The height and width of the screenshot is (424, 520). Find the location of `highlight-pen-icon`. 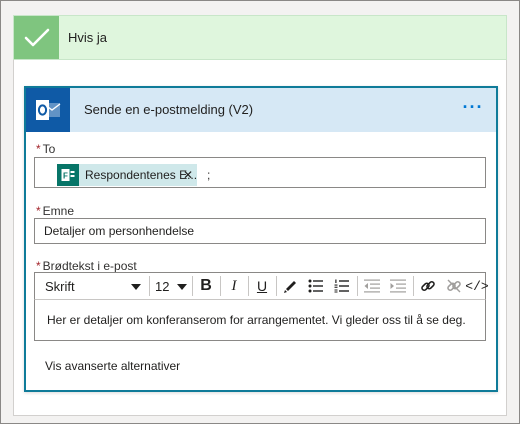

highlight-pen-icon is located at coordinates (290, 286).